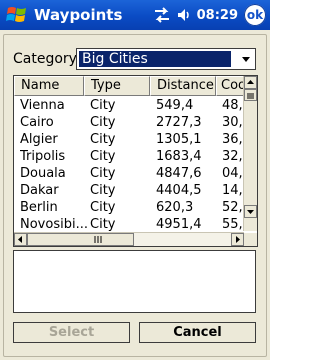 The height and width of the screenshot is (360, 320). I want to click on scroll-left-button, so click(20, 239).